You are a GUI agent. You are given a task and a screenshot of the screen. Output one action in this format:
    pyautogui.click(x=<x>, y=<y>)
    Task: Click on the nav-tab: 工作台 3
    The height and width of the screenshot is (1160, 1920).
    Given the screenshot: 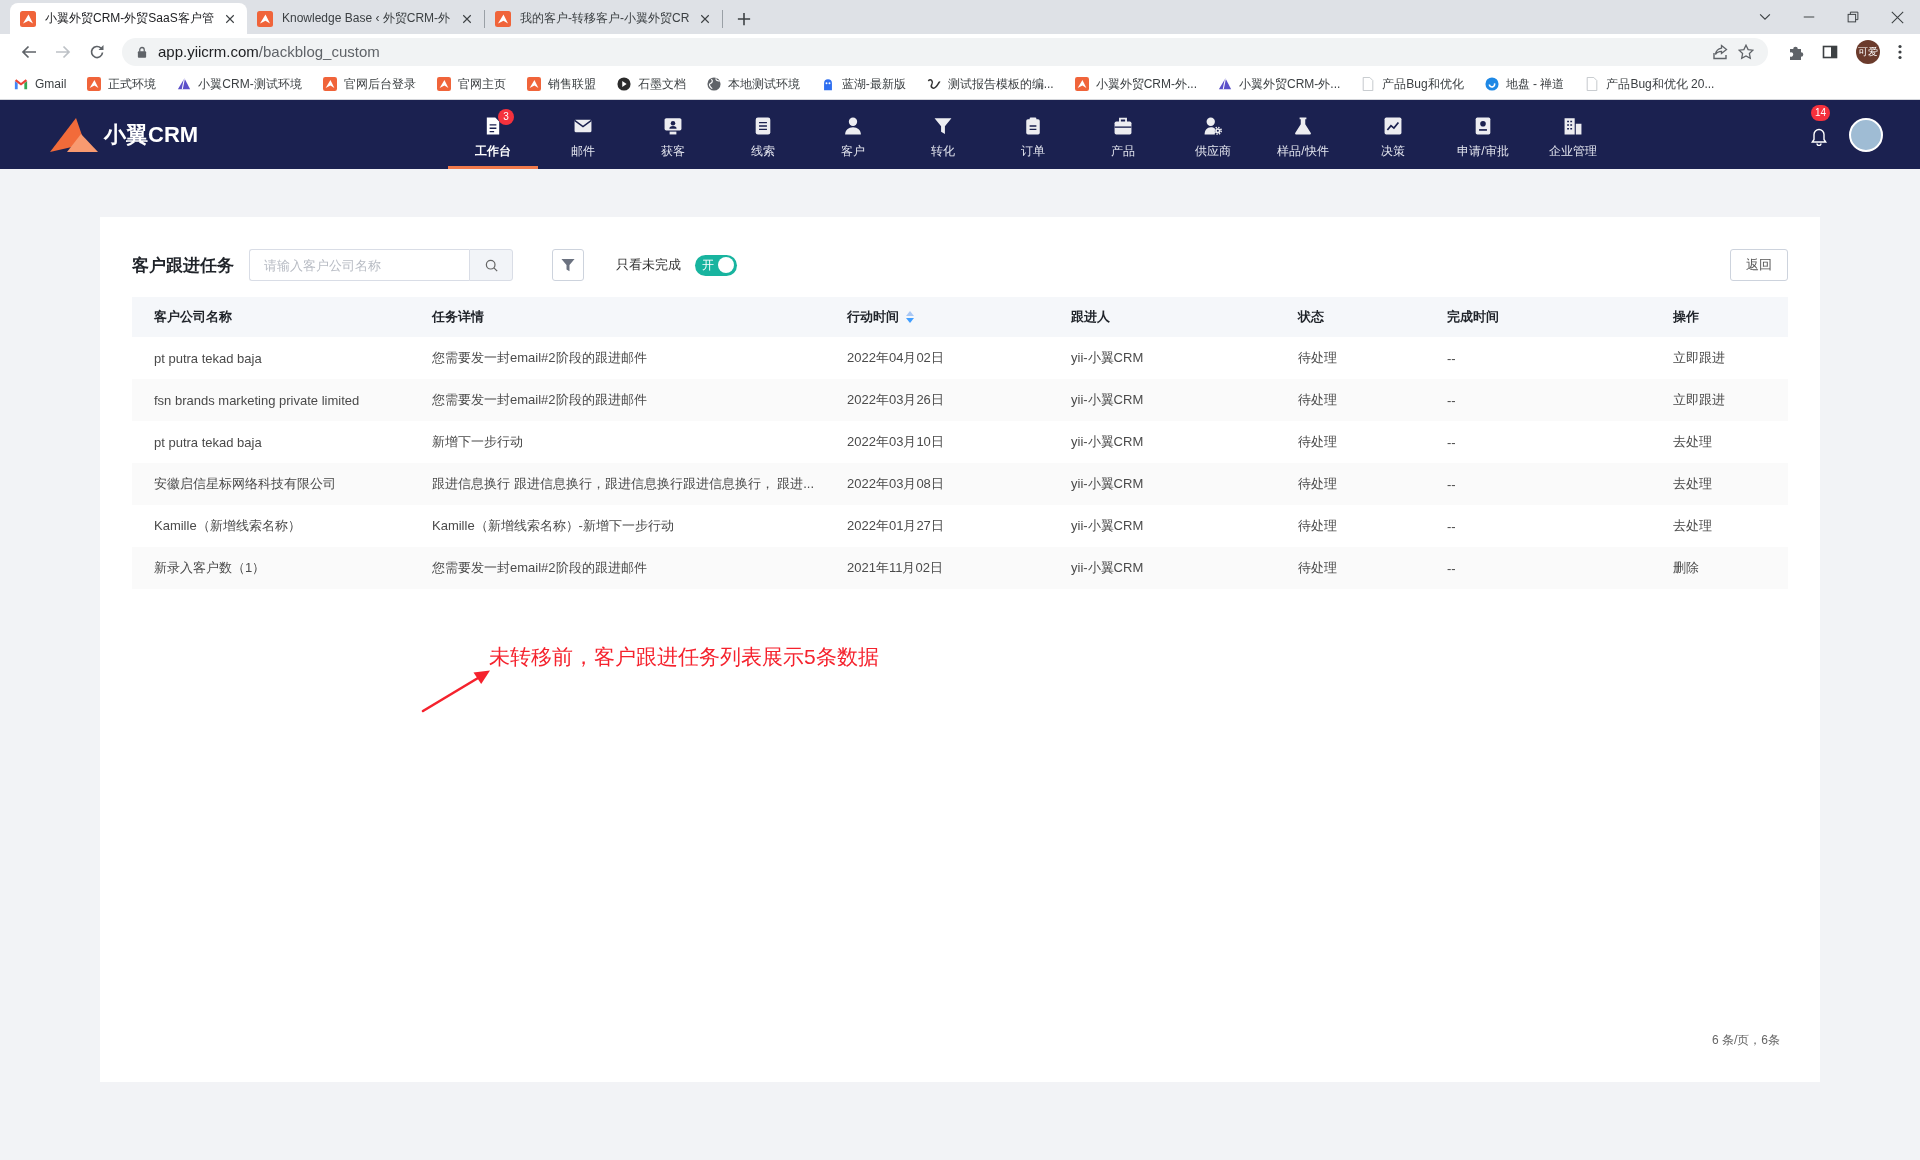 What is the action you would take?
    pyautogui.click(x=493, y=134)
    